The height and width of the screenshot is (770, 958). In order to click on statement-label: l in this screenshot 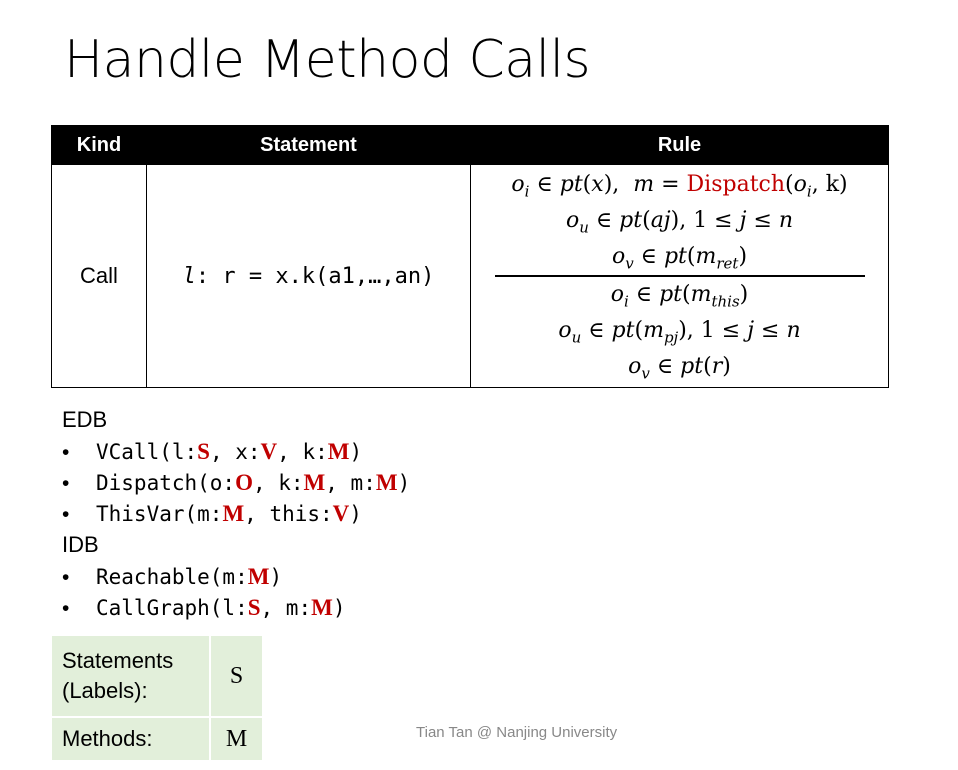, I will do `click(189, 276)`.